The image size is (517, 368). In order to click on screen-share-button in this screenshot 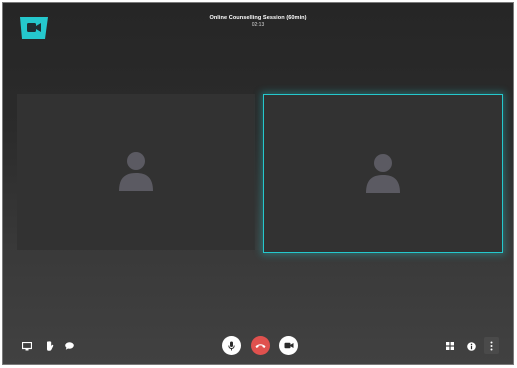, I will do `click(27, 346)`.